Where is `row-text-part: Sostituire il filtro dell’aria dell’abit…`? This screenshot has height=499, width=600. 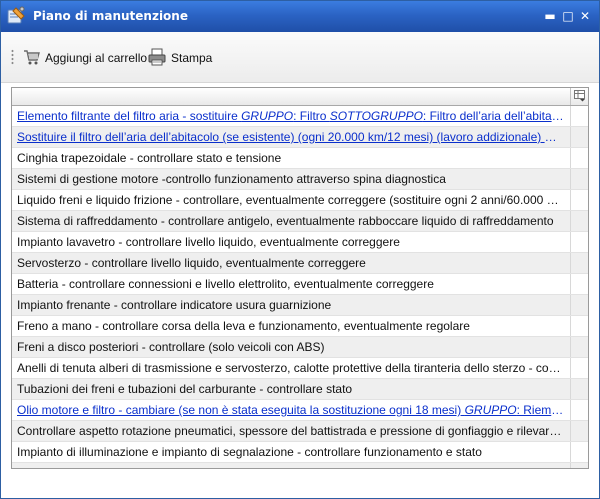 row-text-part: Sostituire il filtro dell’aria dell’abit… is located at coordinates (281, 137).